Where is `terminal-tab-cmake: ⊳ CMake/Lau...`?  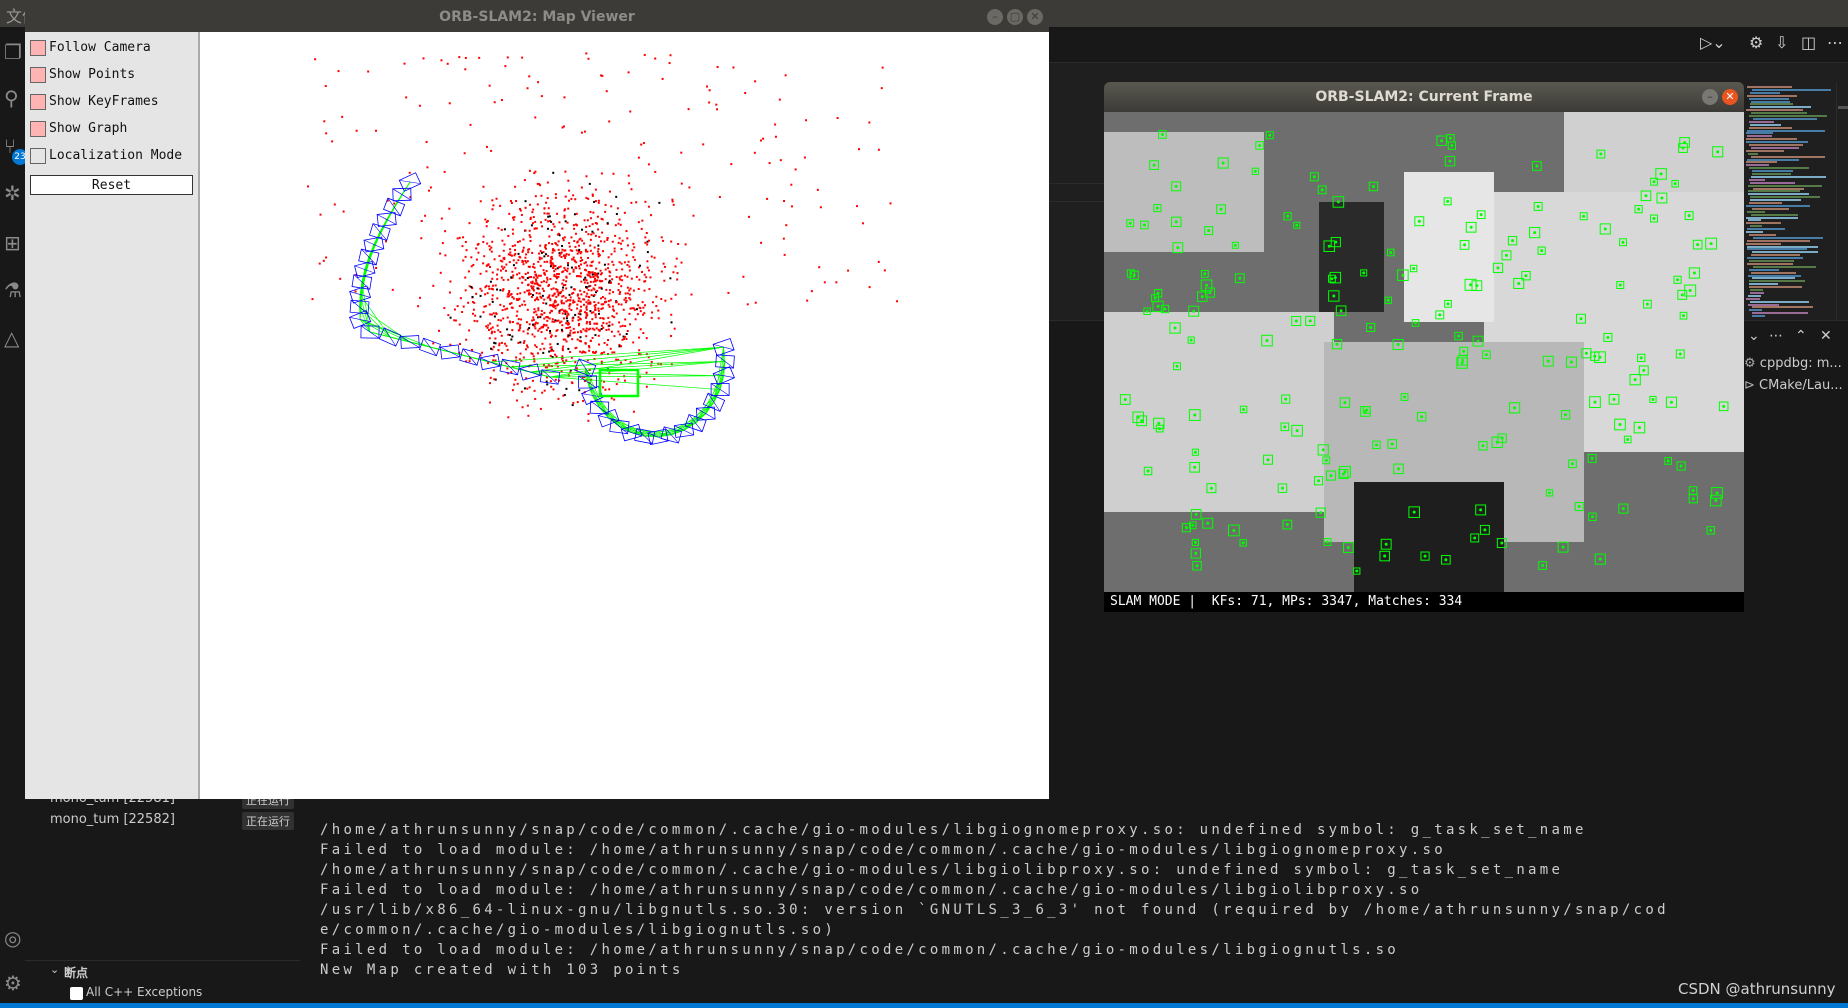 terminal-tab-cmake: ⊳ CMake/Lau... is located at coordinates (1793, 385).